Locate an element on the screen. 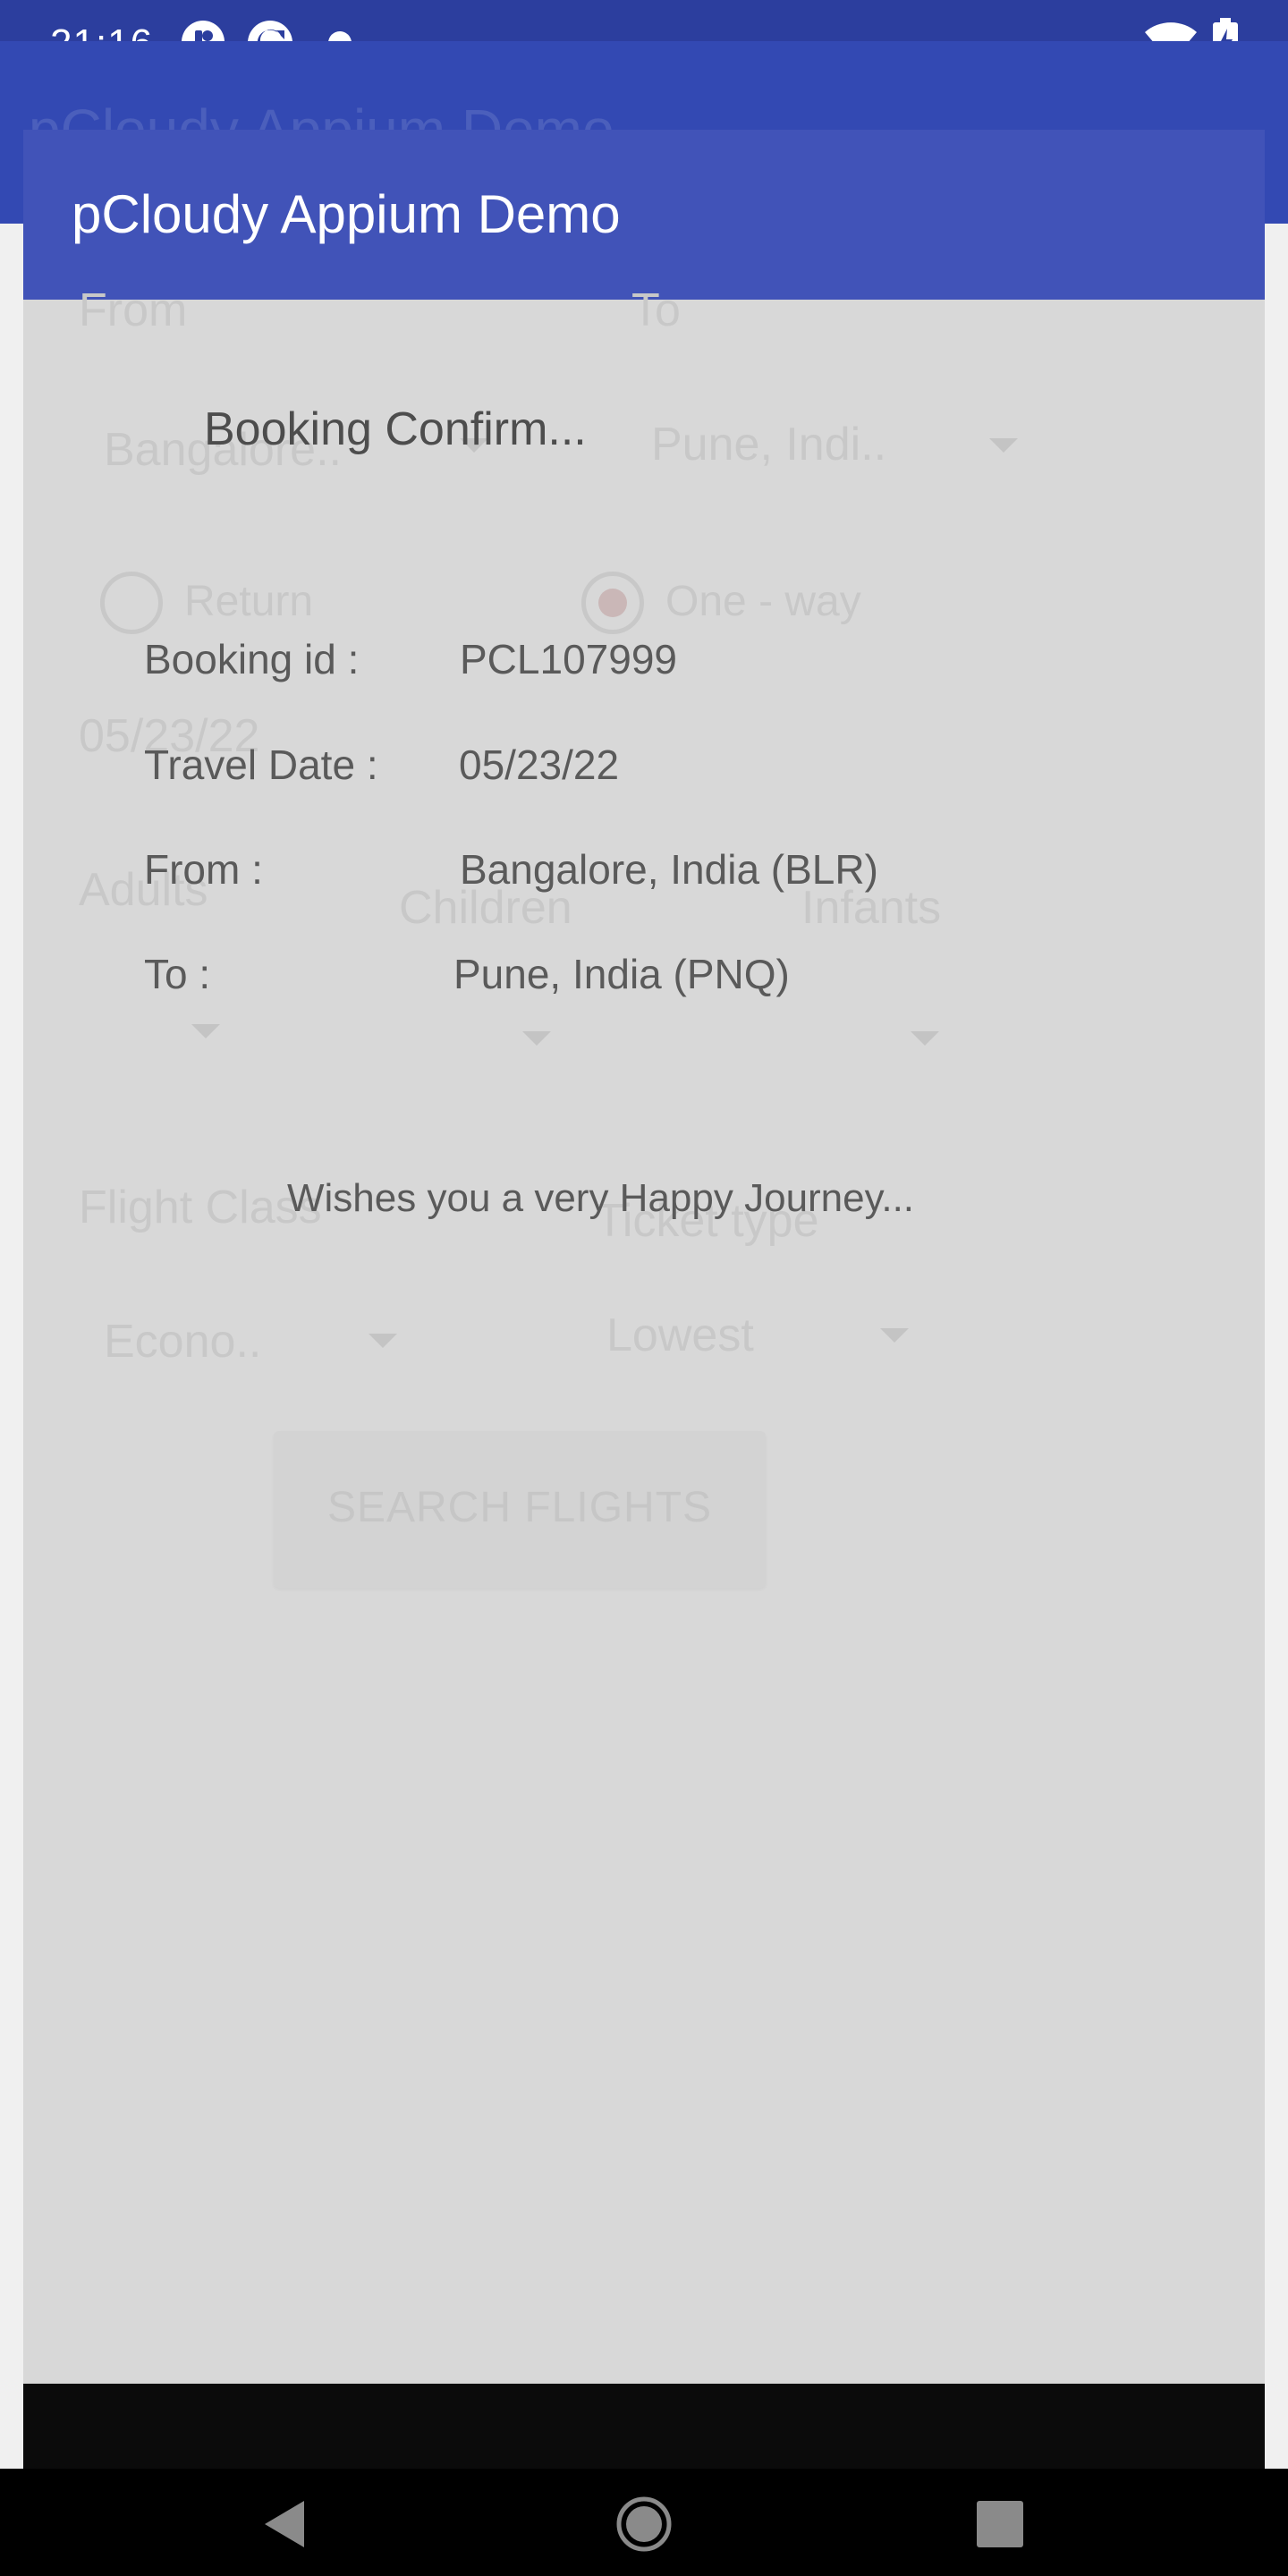 The width and height of the screenshot is (1288, 2576). home-icon is located at coordinates (644, 2524).